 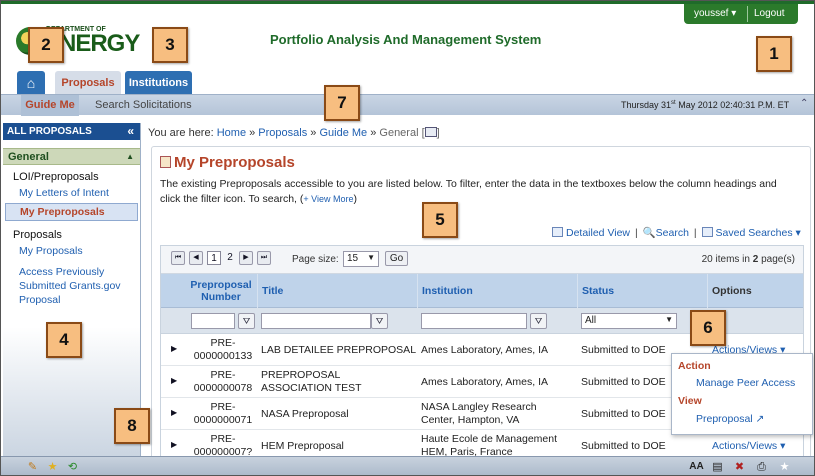 I want to click on tab-institutions: Institutions, so click(x=158, y=83).